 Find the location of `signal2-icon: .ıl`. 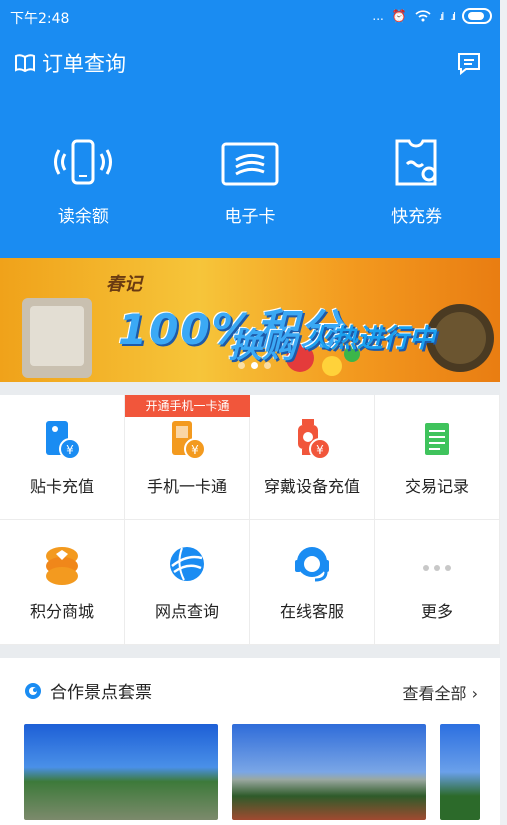

signal2-icon: .ıl is located at coordinates (452, 16).